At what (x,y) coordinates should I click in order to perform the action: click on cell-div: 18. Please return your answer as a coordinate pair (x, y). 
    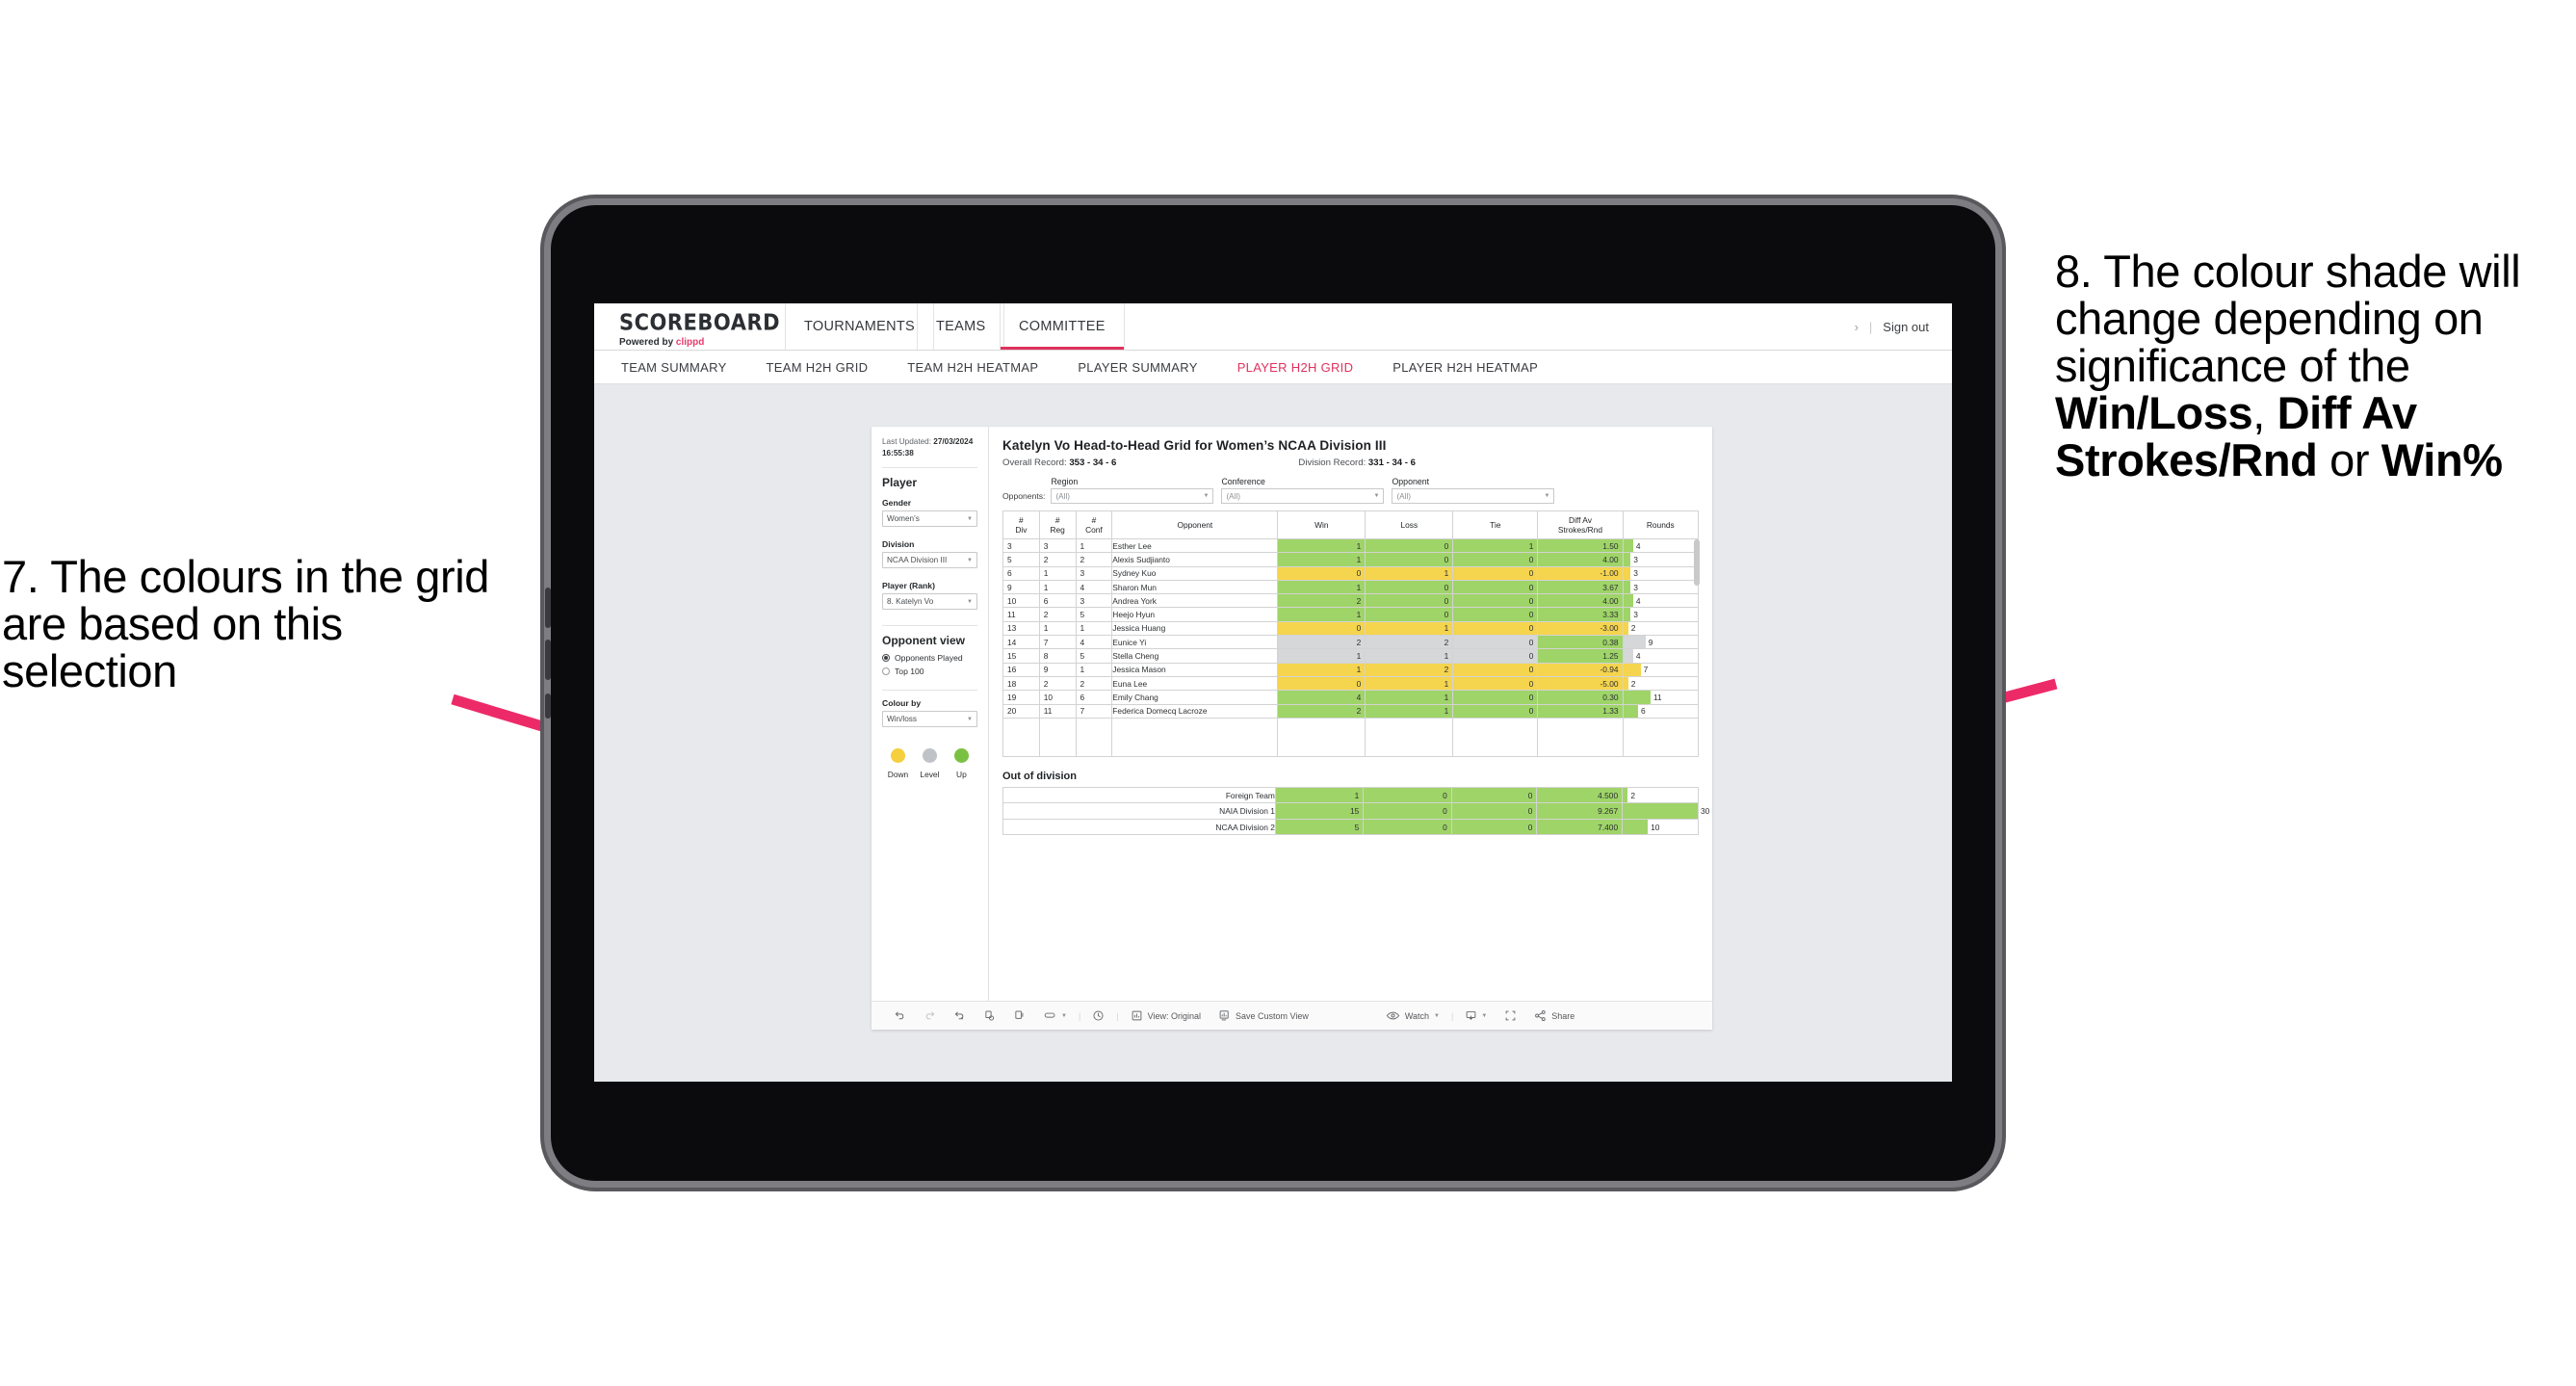
    Looking at the image, I should click on (1021, 683).